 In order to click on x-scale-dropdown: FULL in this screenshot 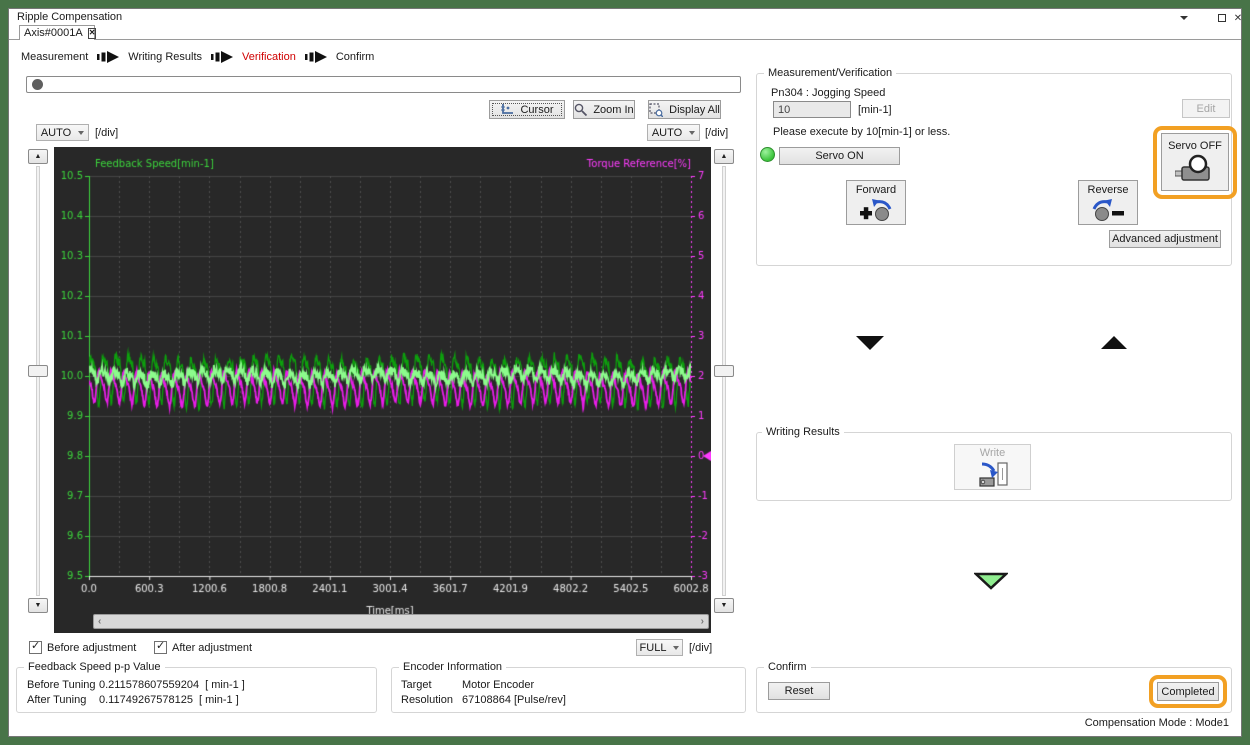, I will do `click(659, 647)`.